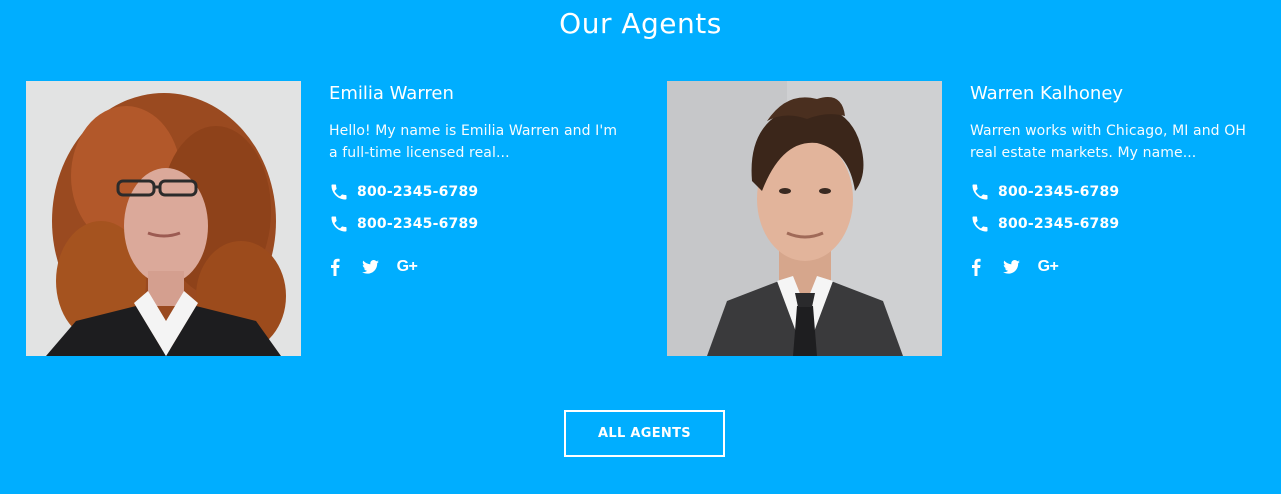 The height and width of the screenshot is (494, 1281). Describe the element at coordinates (644, 433) in the screenshot. I see `all-agents-button: ALL AGENTS` at that location.